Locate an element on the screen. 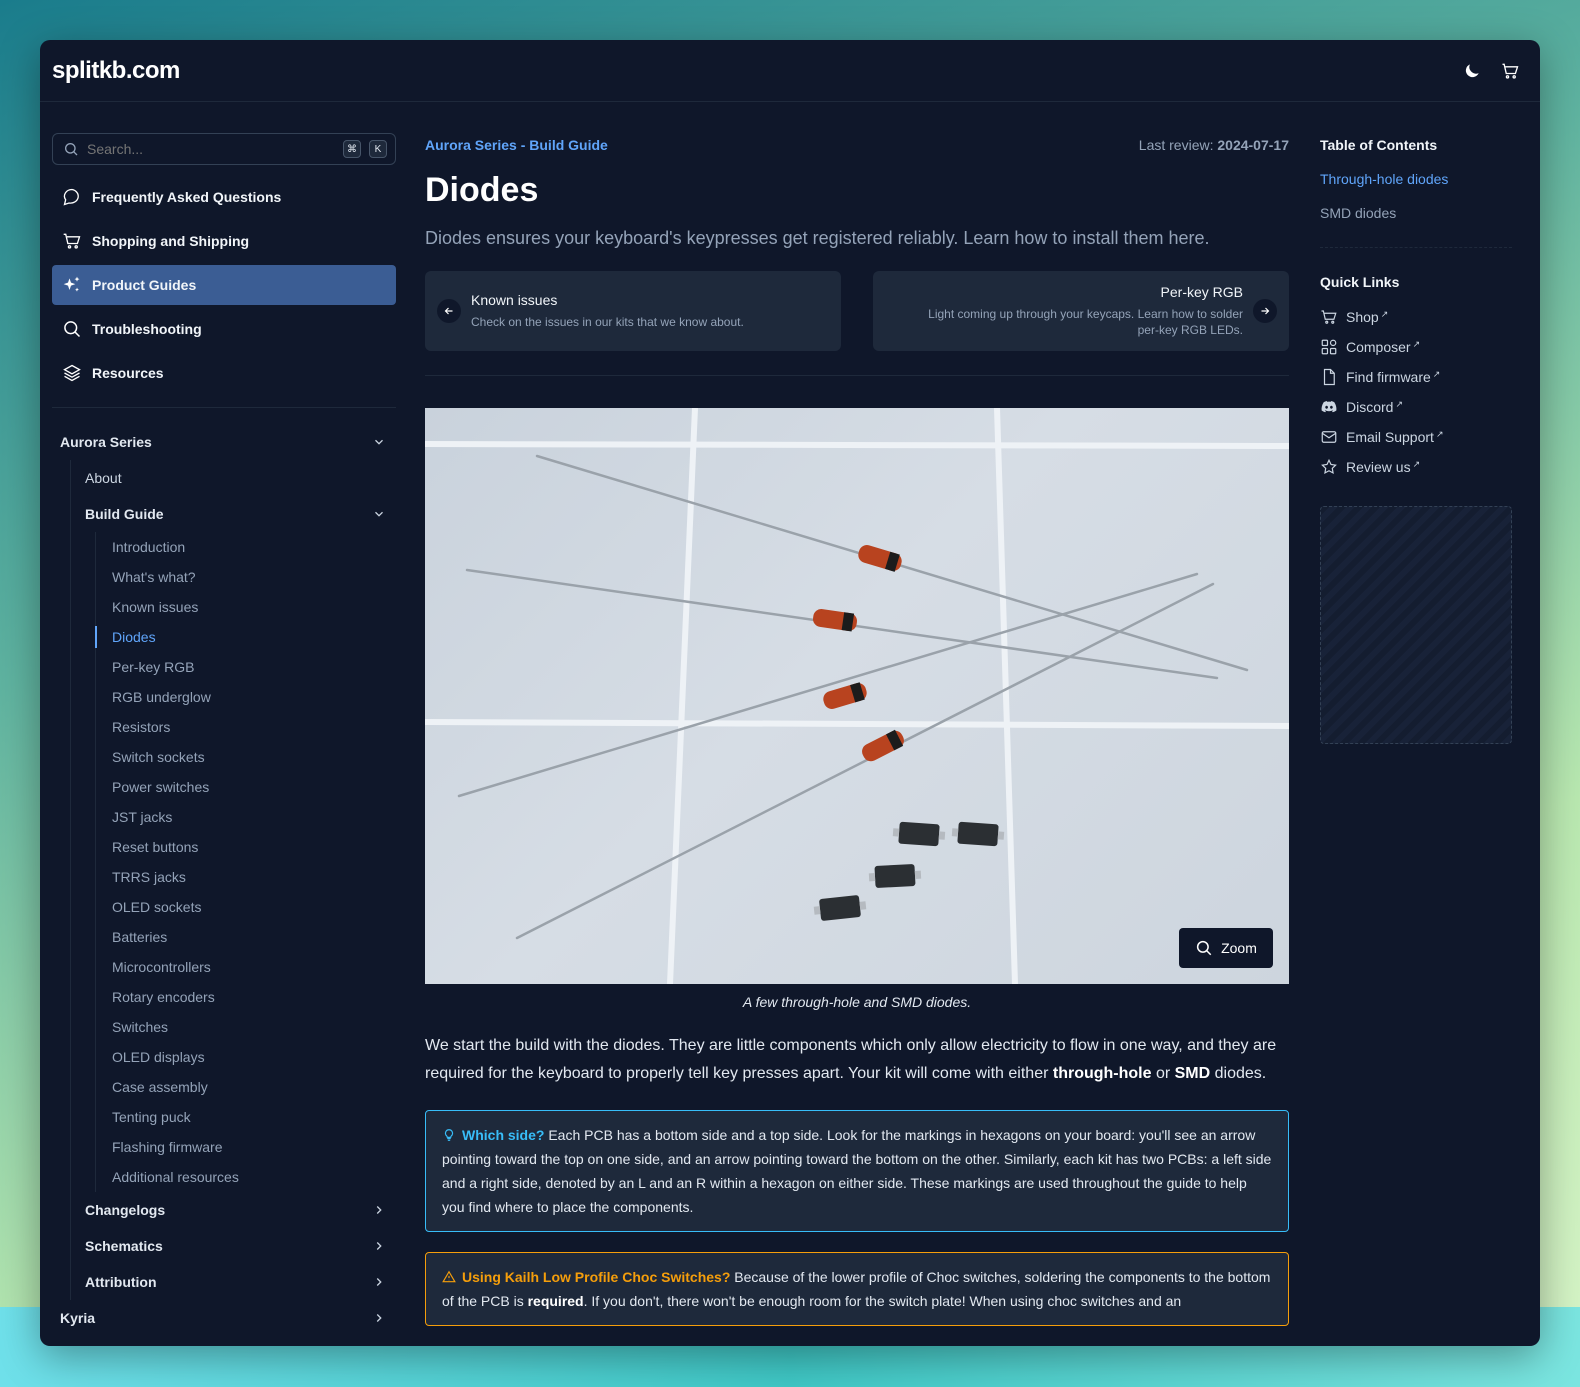 This screenshot has height=1387, width=1580. lightbulb-icon is located at coordinates (449, 1135).